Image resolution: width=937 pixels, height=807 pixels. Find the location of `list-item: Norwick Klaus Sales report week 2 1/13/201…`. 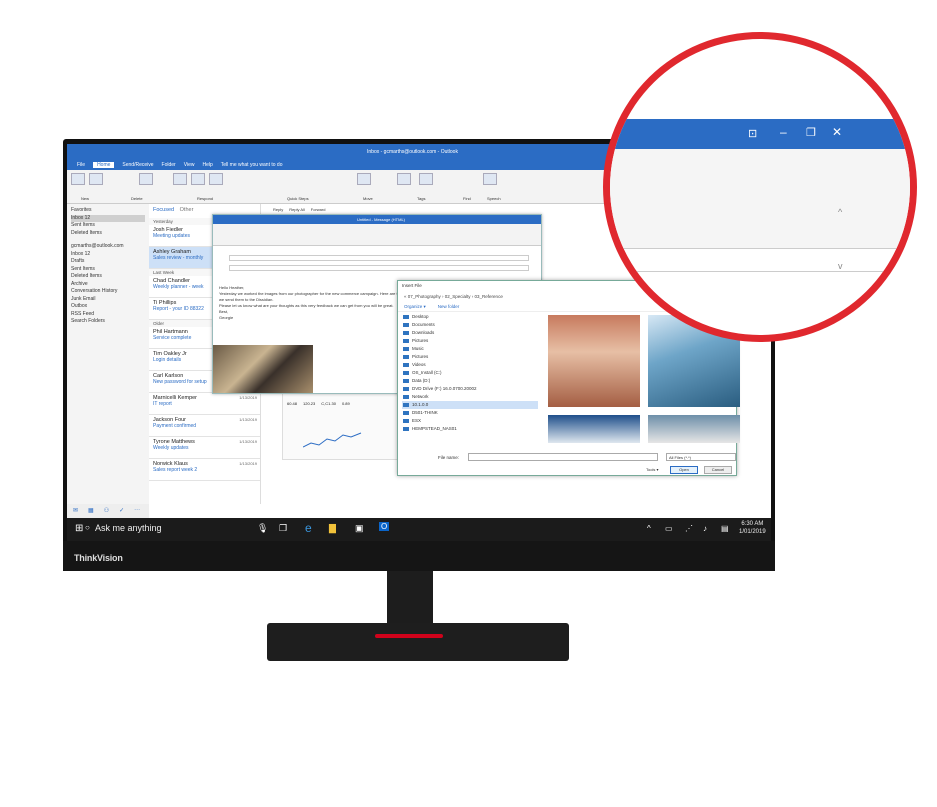

list-item: Norwick Klaus Sales report week 2 1/13/201… is located at coordinates (204, 470).